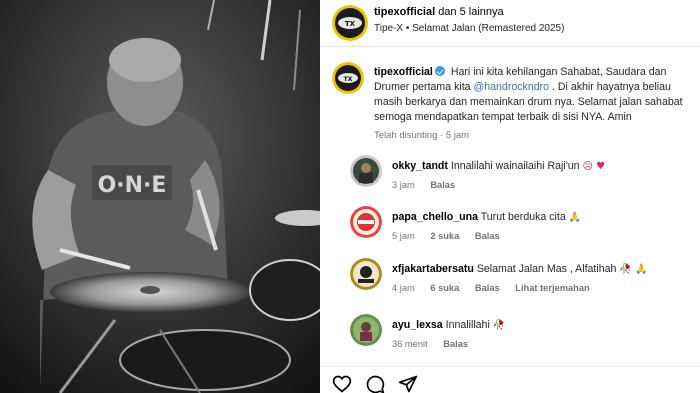 Image resolution: width=700 pixels, height=393 pixels. What do you see at coordinates (499, 325) in the screenshot?
I see `comment-emoji: 🥀` at bounding box center [499, 325].